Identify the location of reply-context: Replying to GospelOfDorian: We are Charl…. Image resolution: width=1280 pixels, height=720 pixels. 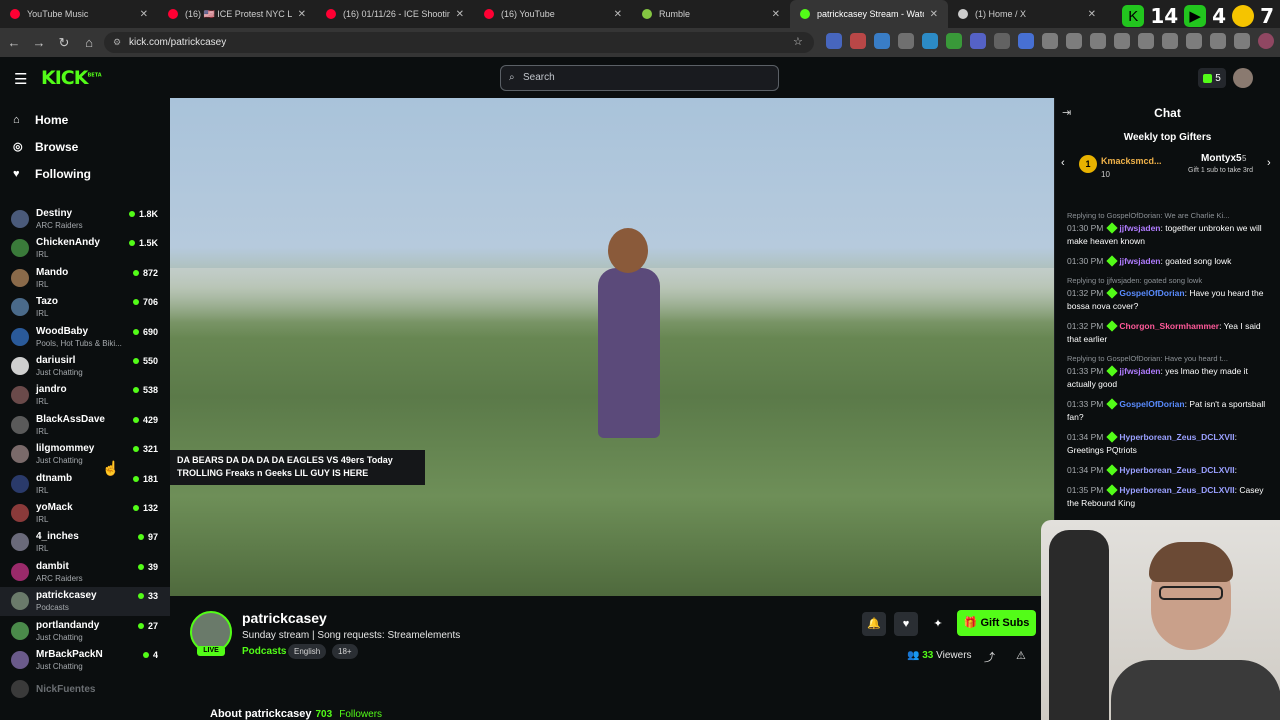
(1170, 215).